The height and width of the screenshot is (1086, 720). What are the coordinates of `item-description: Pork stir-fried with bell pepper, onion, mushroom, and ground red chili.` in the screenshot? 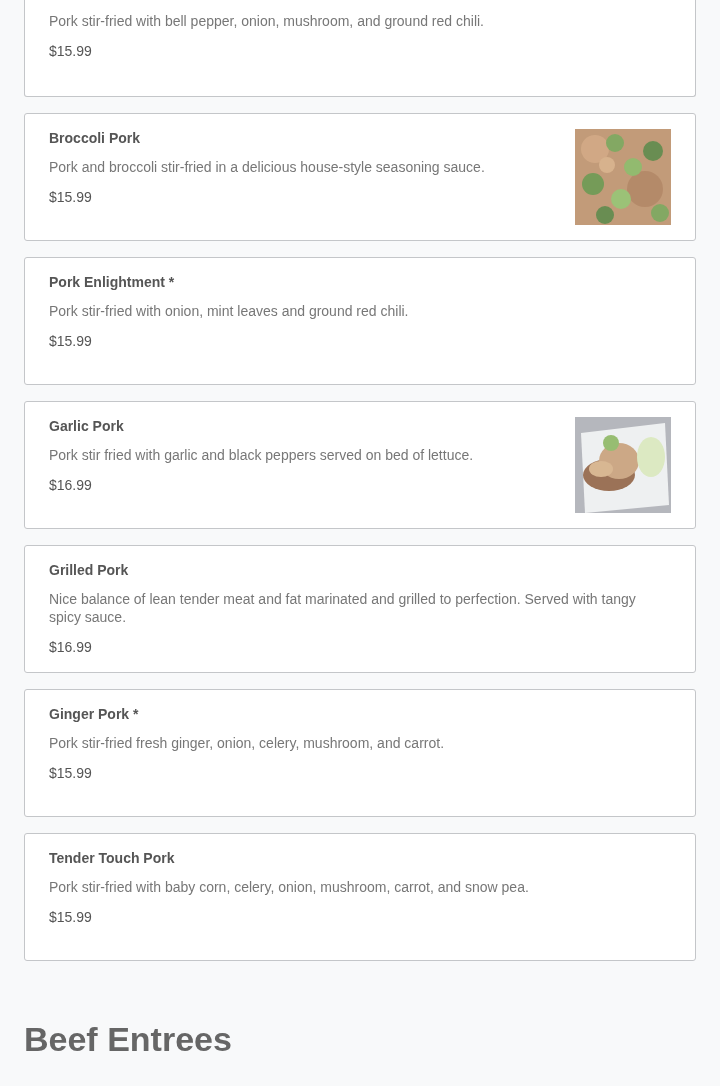 It's located at (267, 21).